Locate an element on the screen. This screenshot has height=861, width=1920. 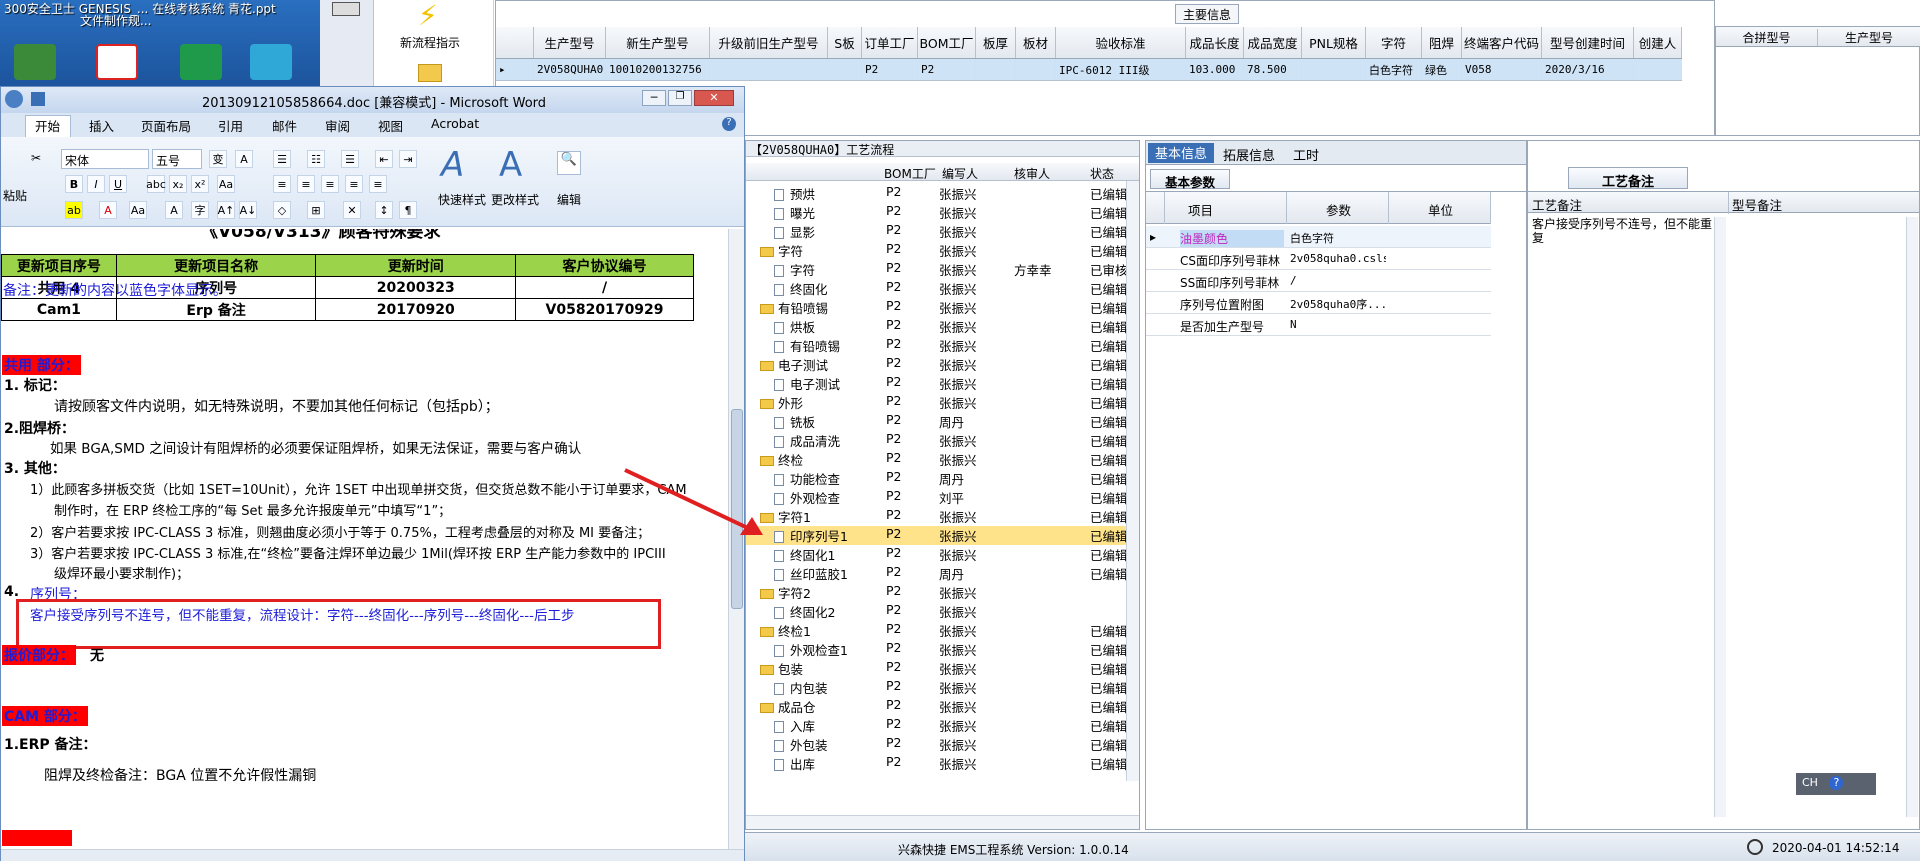
align-right-button: ≡ is located at coordinates (330, 184).